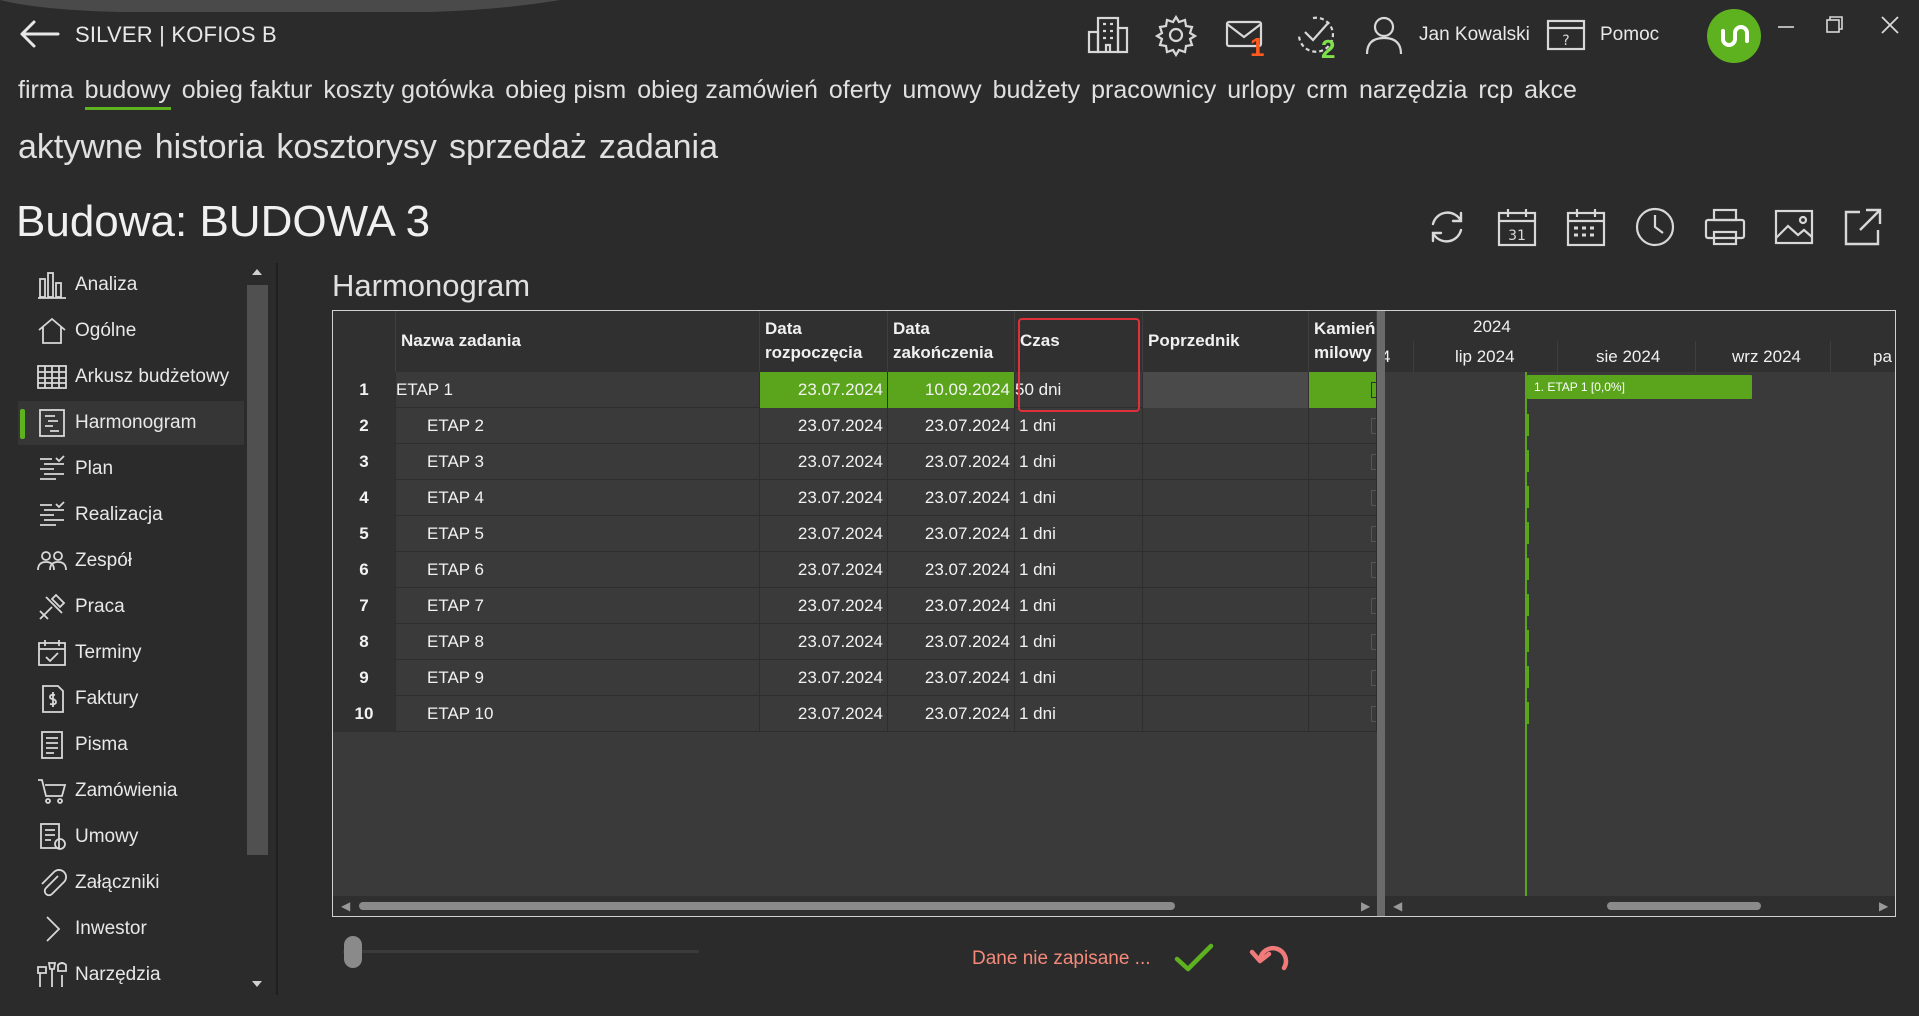  I want to click on sub-menu-item: zadania, so click(658, 147).